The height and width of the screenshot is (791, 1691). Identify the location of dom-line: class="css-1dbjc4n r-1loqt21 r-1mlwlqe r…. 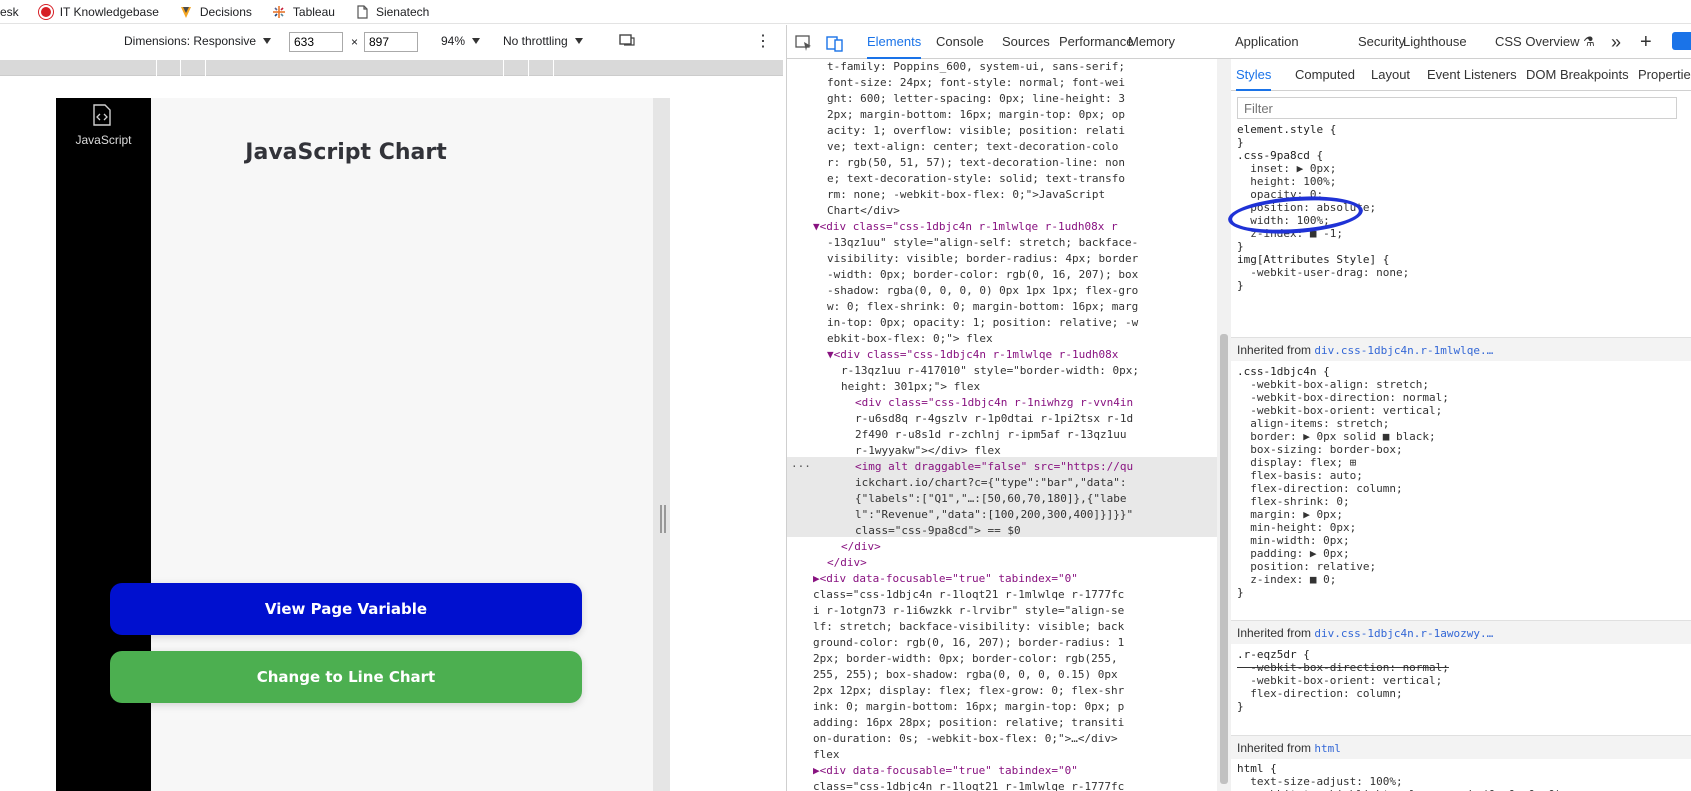
(968, 785).